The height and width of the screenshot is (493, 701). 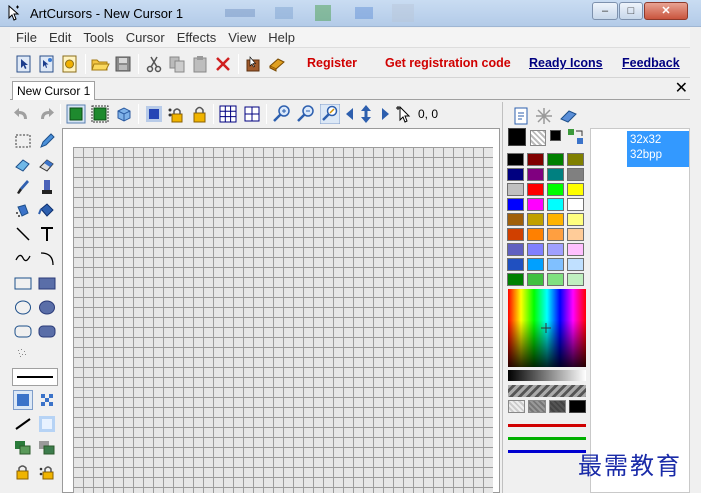 What do you see at coordinates (47, 210) in the screenshot?
I see `fill-bucket-tool` at bounding box center [47, 210].